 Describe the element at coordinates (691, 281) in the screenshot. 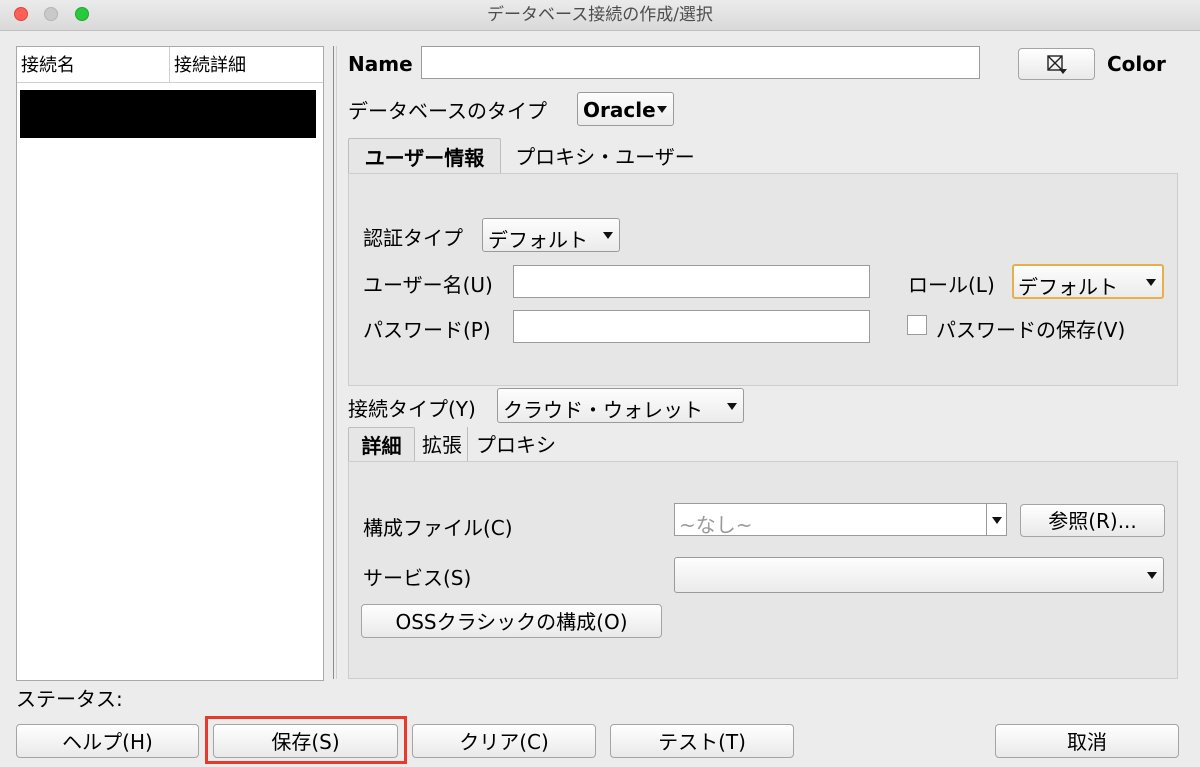

I see `username-input` at that location.